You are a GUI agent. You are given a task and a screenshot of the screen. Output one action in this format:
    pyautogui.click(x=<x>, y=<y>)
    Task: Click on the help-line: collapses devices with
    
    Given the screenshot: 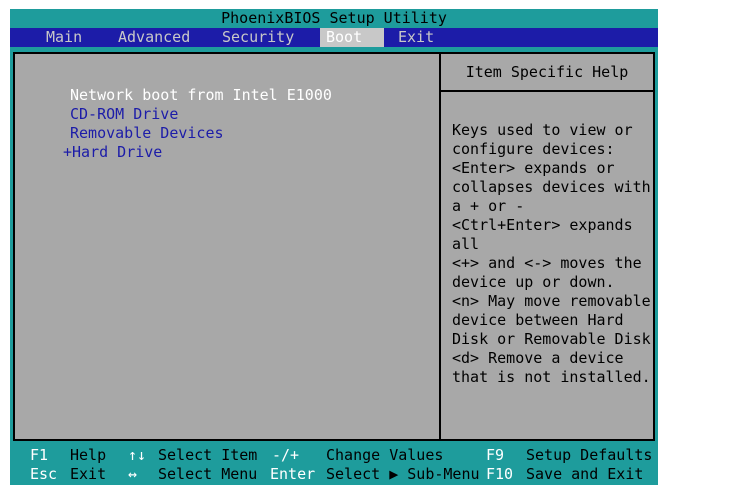 What is the action you would take?
    pyautogui.click(x=551, y=187)
    